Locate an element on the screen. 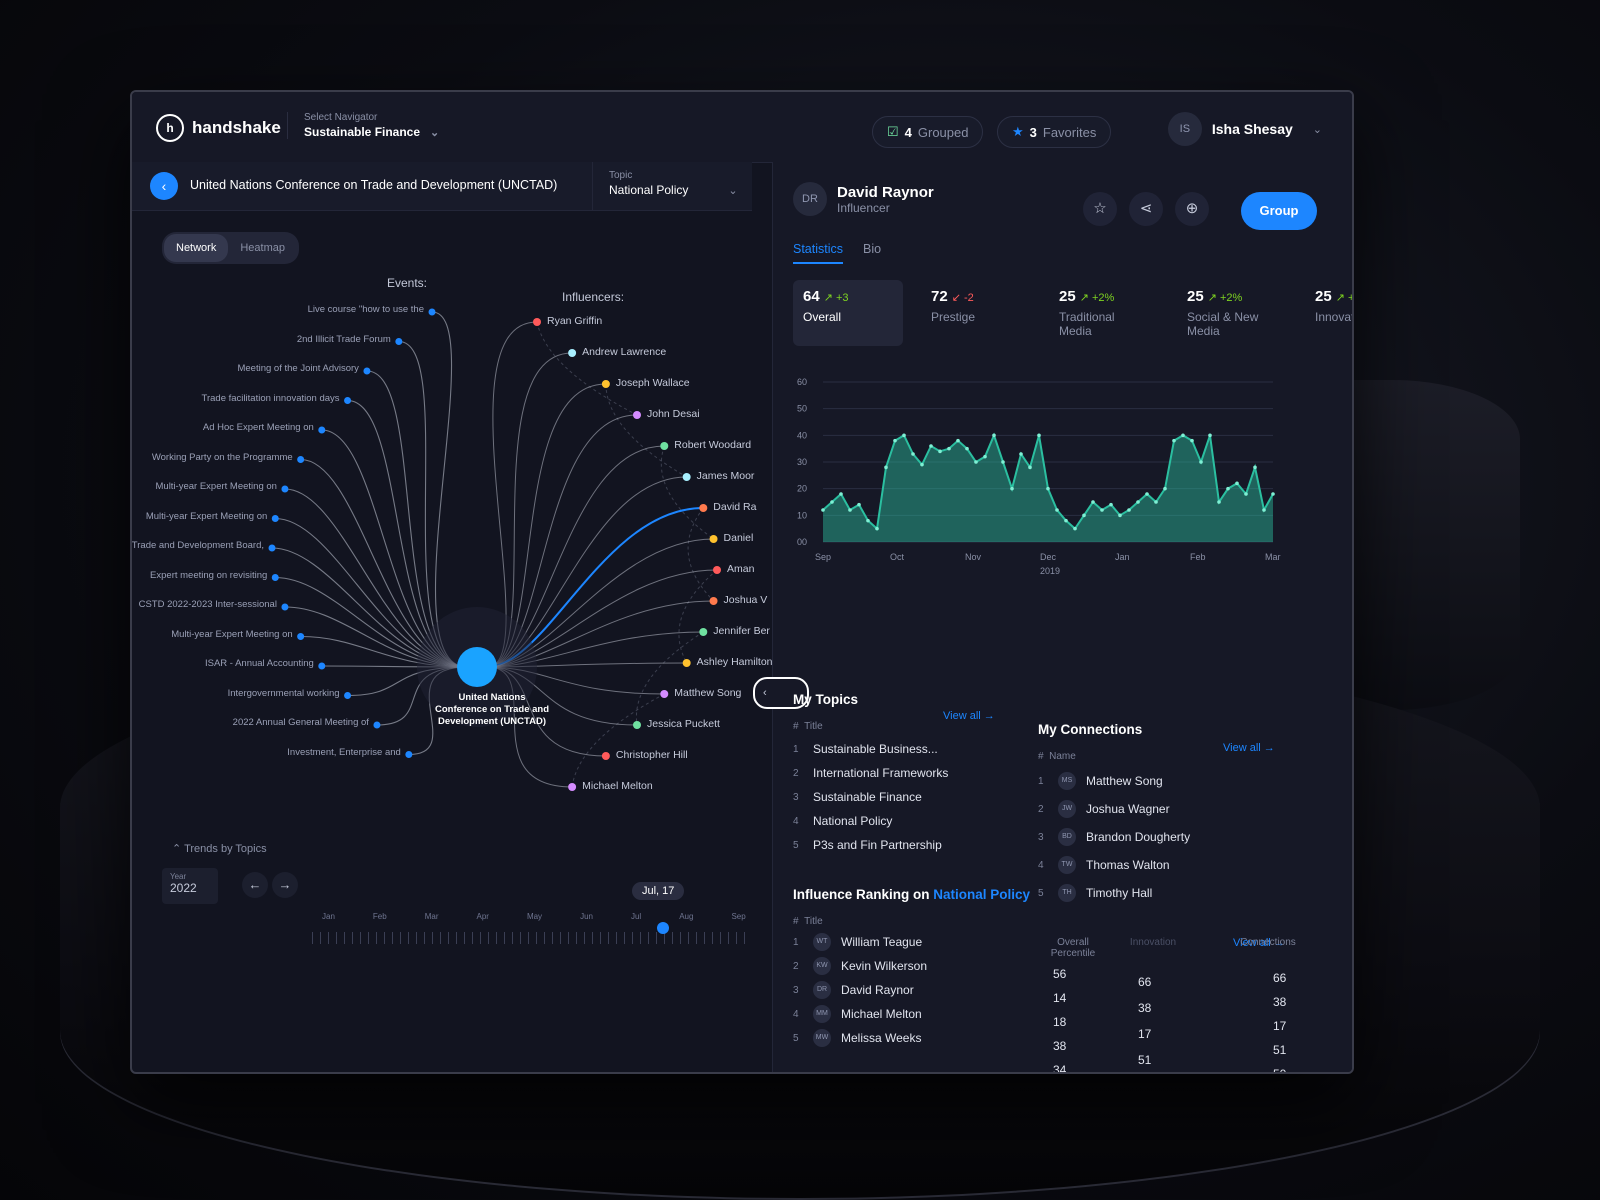 This screenshot has height=1200, width=1600. list-item: 4 TW Thomas Walton is located at coordinates (1168, 865).